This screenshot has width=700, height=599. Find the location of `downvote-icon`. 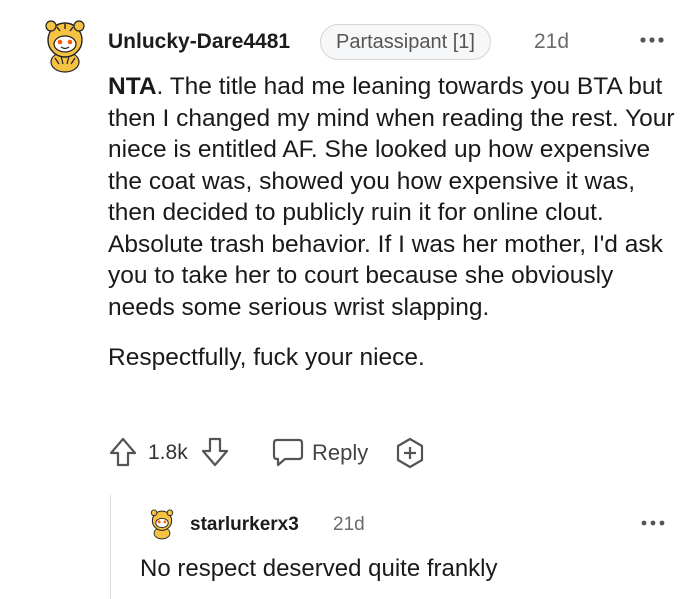

downvote-icon is located at coordinates (215, 452).